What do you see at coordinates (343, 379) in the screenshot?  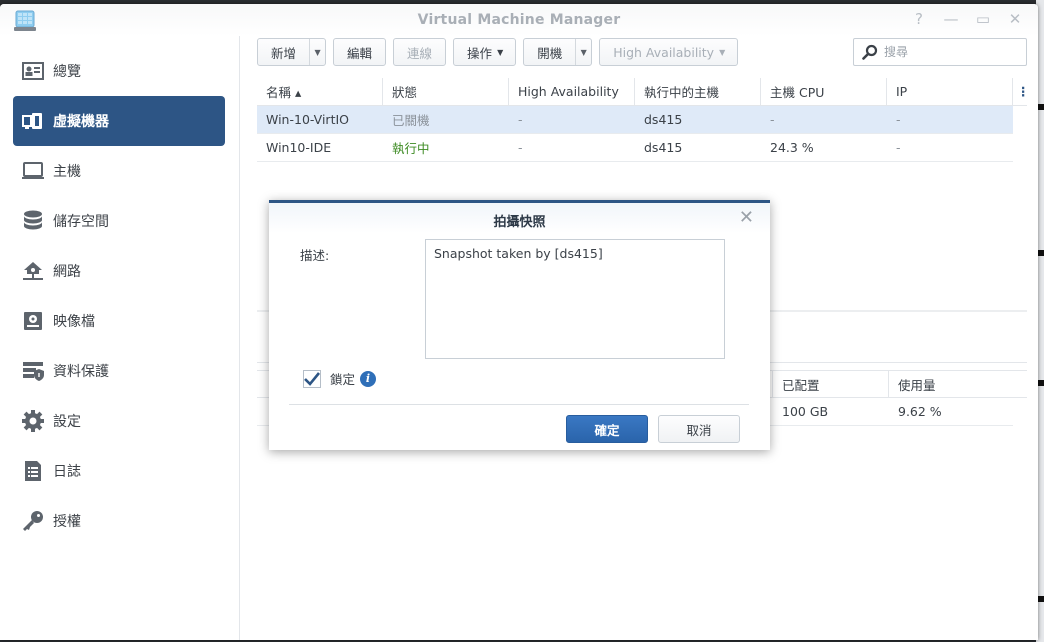 I see `lock-label: 鎖定` at bounding box center [343, 379].